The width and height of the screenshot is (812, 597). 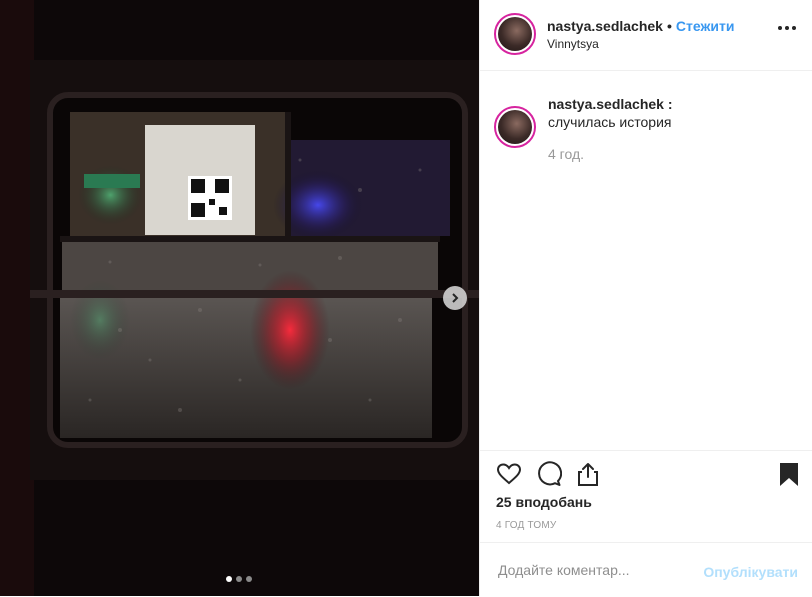 I want to click on carousel-indicator, so click(x=239, y=579).